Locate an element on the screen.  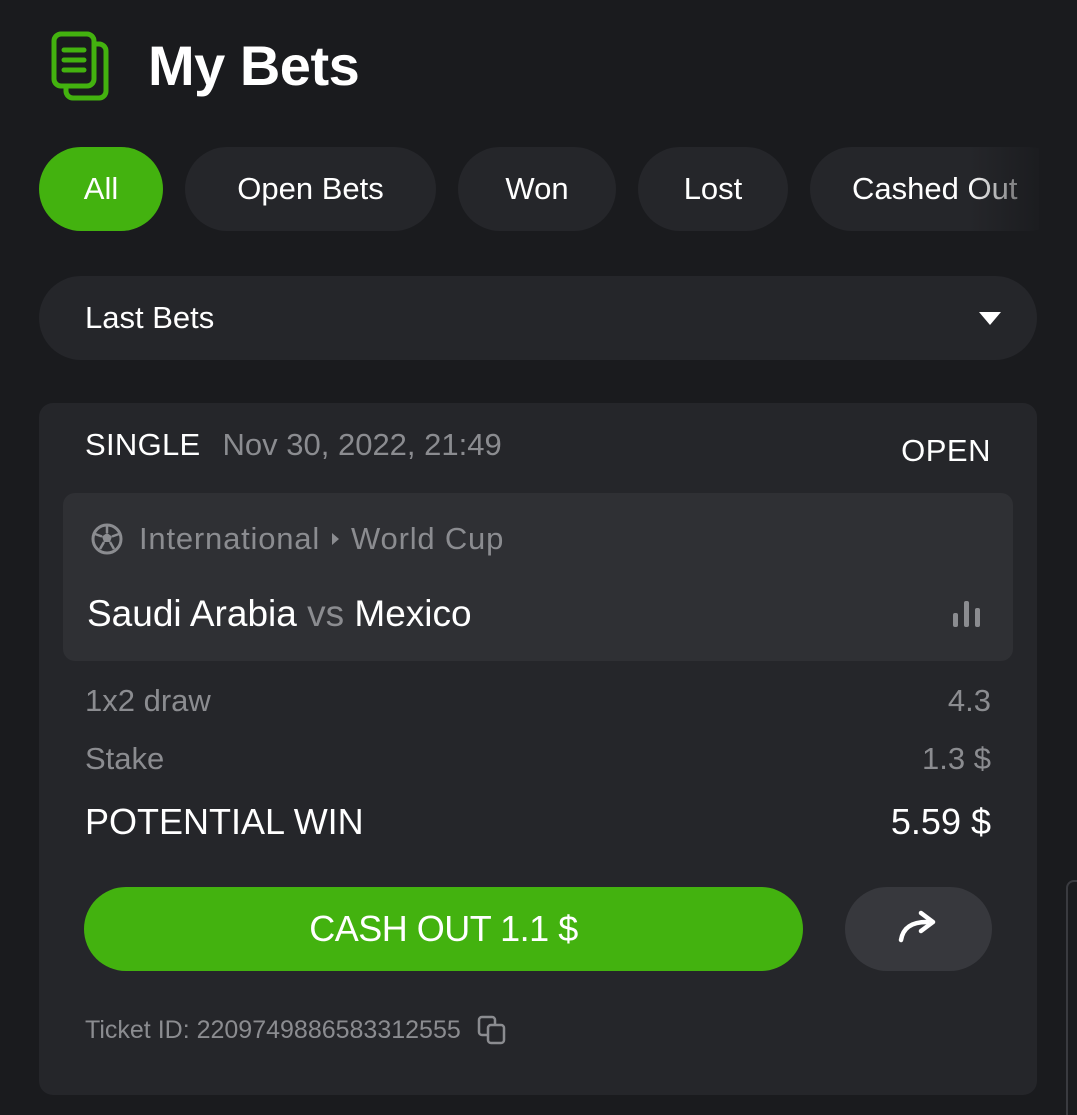
share-arrow-icon is located at coordinates (919, 929).